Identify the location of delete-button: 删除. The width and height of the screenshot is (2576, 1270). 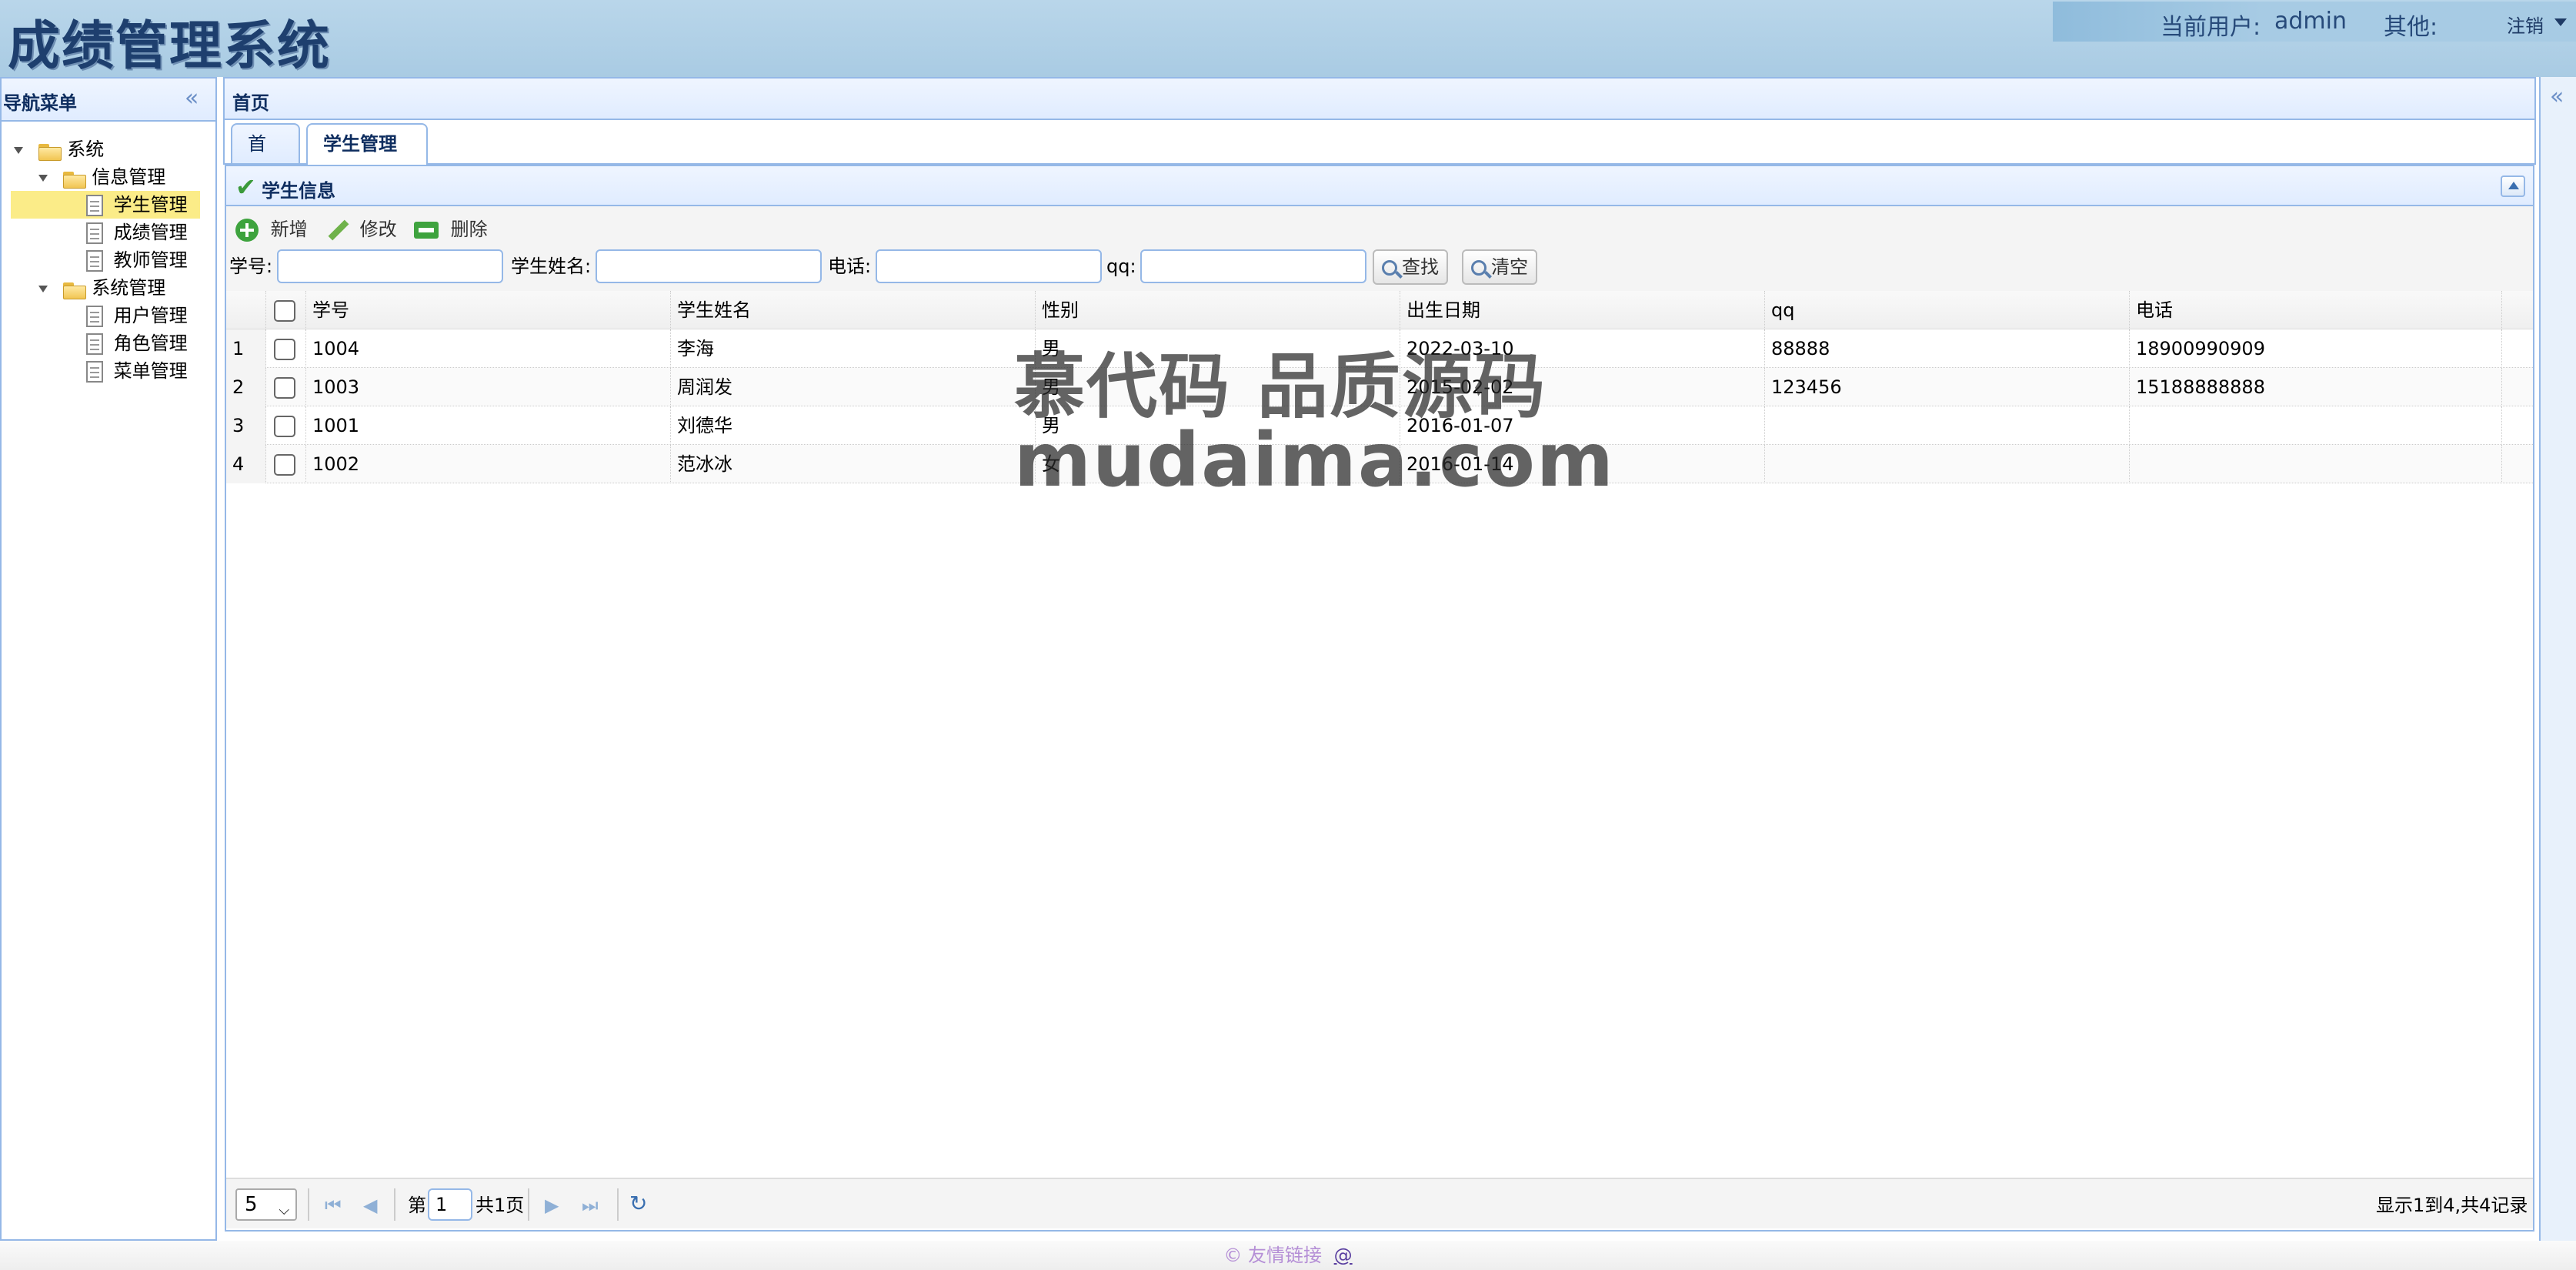
(451, 229).